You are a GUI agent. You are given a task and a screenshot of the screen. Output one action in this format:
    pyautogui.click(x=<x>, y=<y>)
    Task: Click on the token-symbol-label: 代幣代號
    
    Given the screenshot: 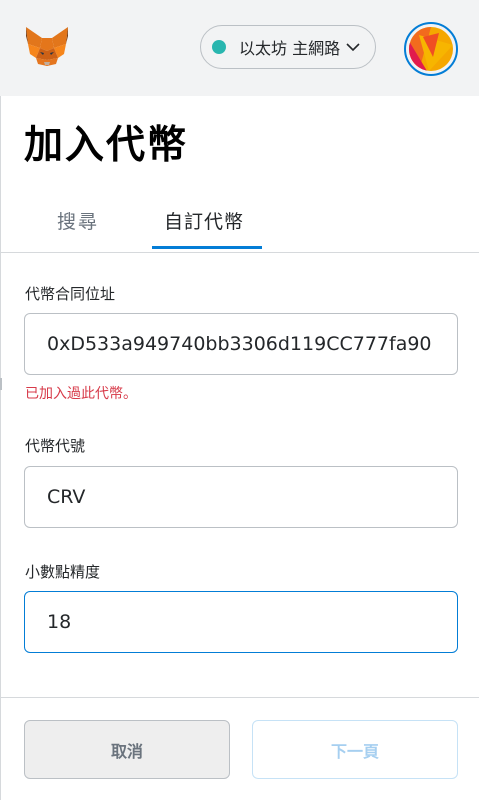 What is the action you would take?
    pyautogui.click(x=55, y=446)
    